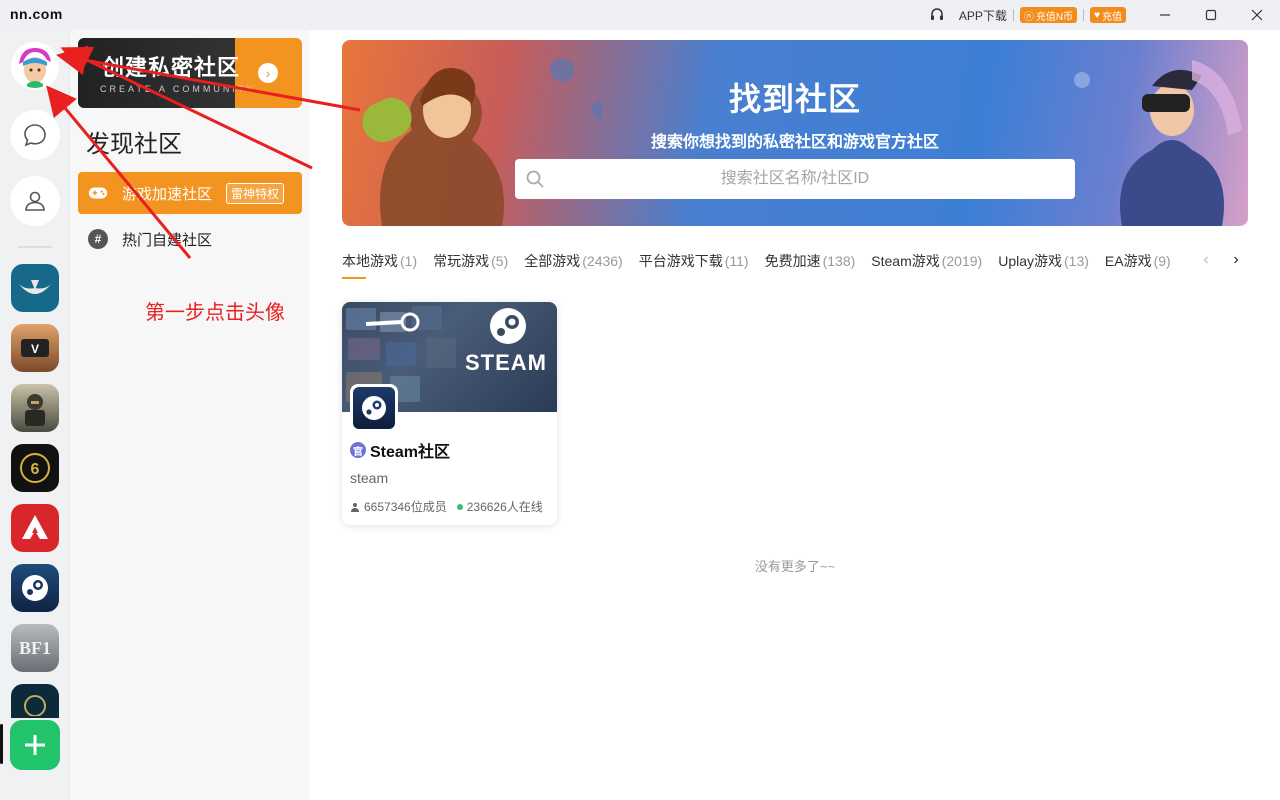  What do you see at coordinates (1236, 260) in the screenshot?
I see `chevron-right-icon: ›` at bounding box center [1236, 260].